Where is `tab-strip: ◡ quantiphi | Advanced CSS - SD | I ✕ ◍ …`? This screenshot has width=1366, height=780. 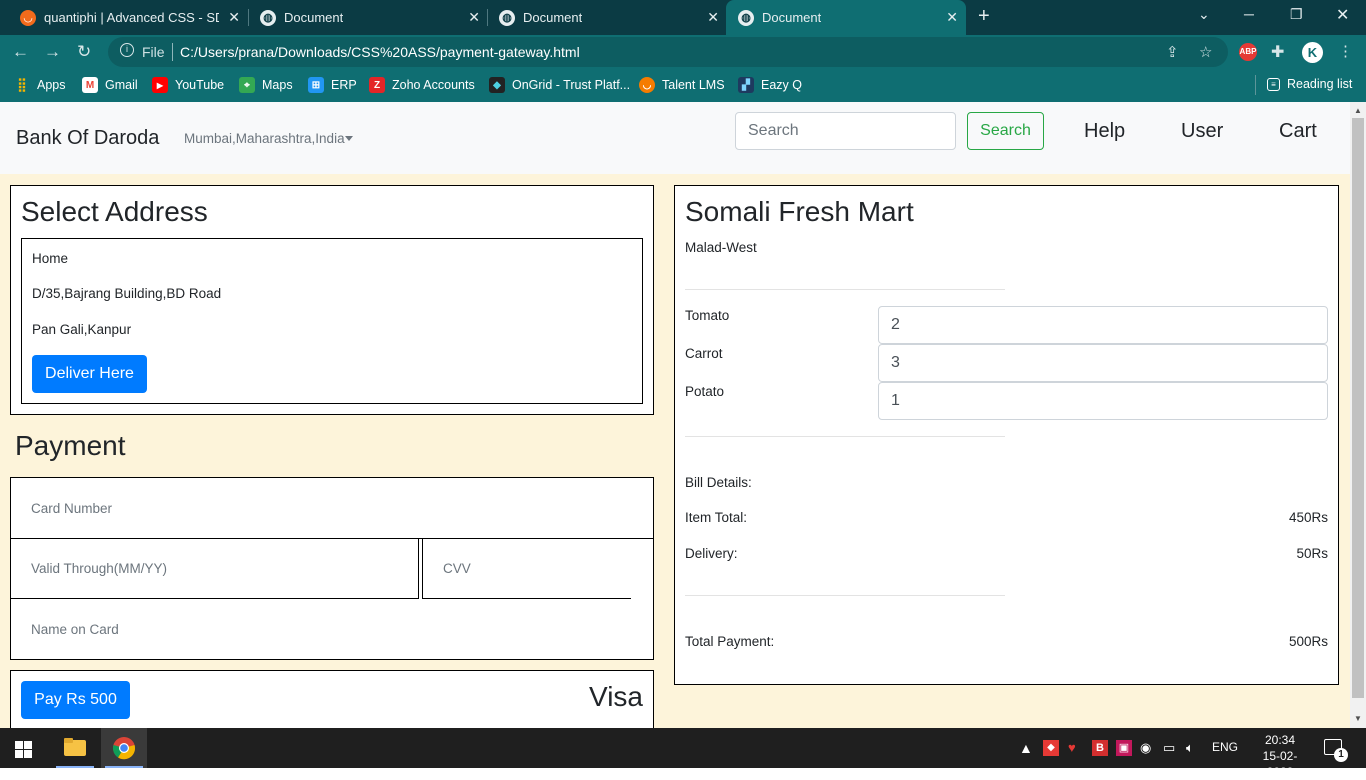 tab-strip: ◡ quantiphi | Advanced CSS - SD | I ✕ ◍ … is located at coordinates (683, 17).